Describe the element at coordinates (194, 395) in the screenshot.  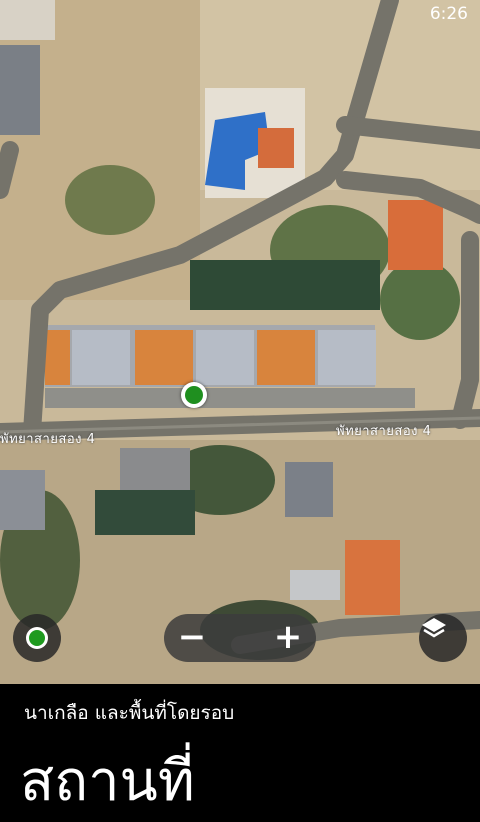
I see `current-location-icon` at that location.